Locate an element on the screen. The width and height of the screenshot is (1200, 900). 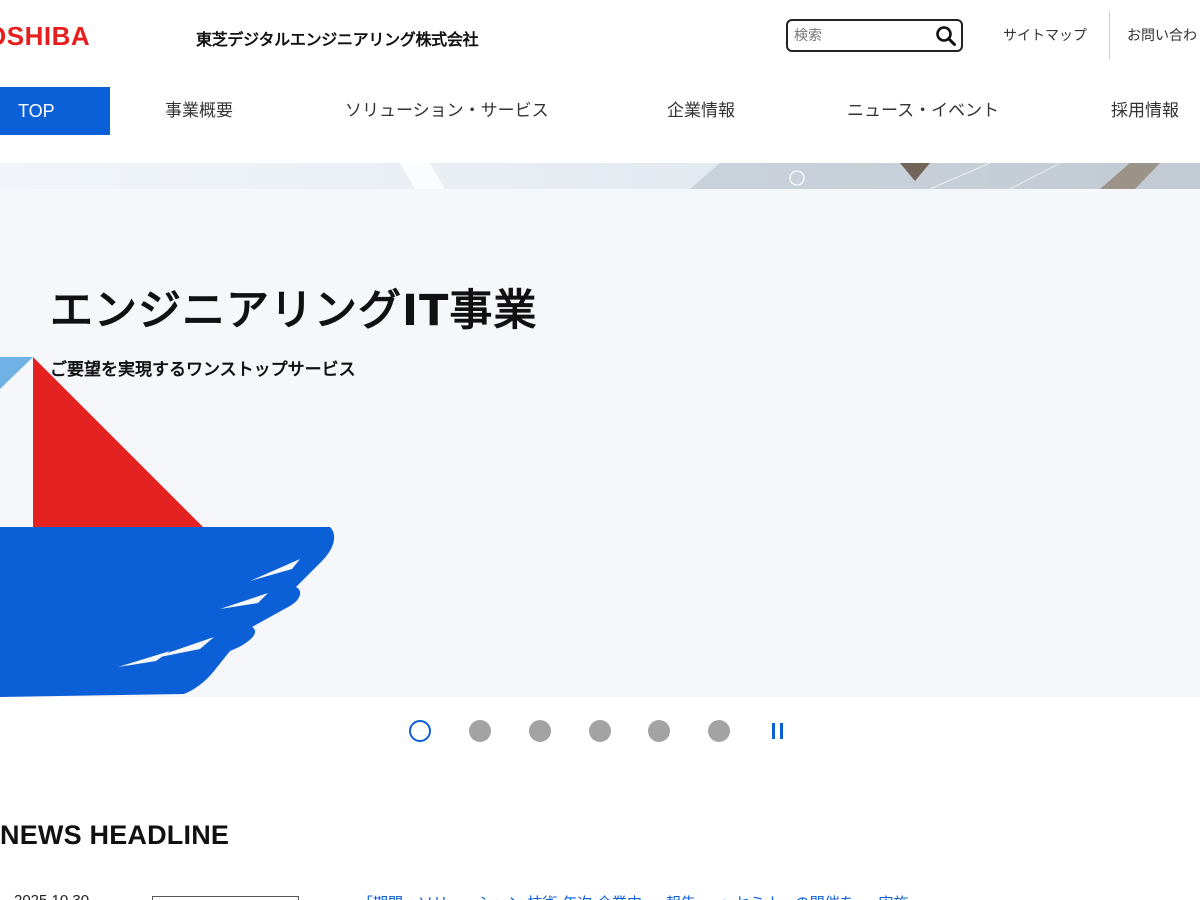
search-icon is located at coordinates (946, 36).